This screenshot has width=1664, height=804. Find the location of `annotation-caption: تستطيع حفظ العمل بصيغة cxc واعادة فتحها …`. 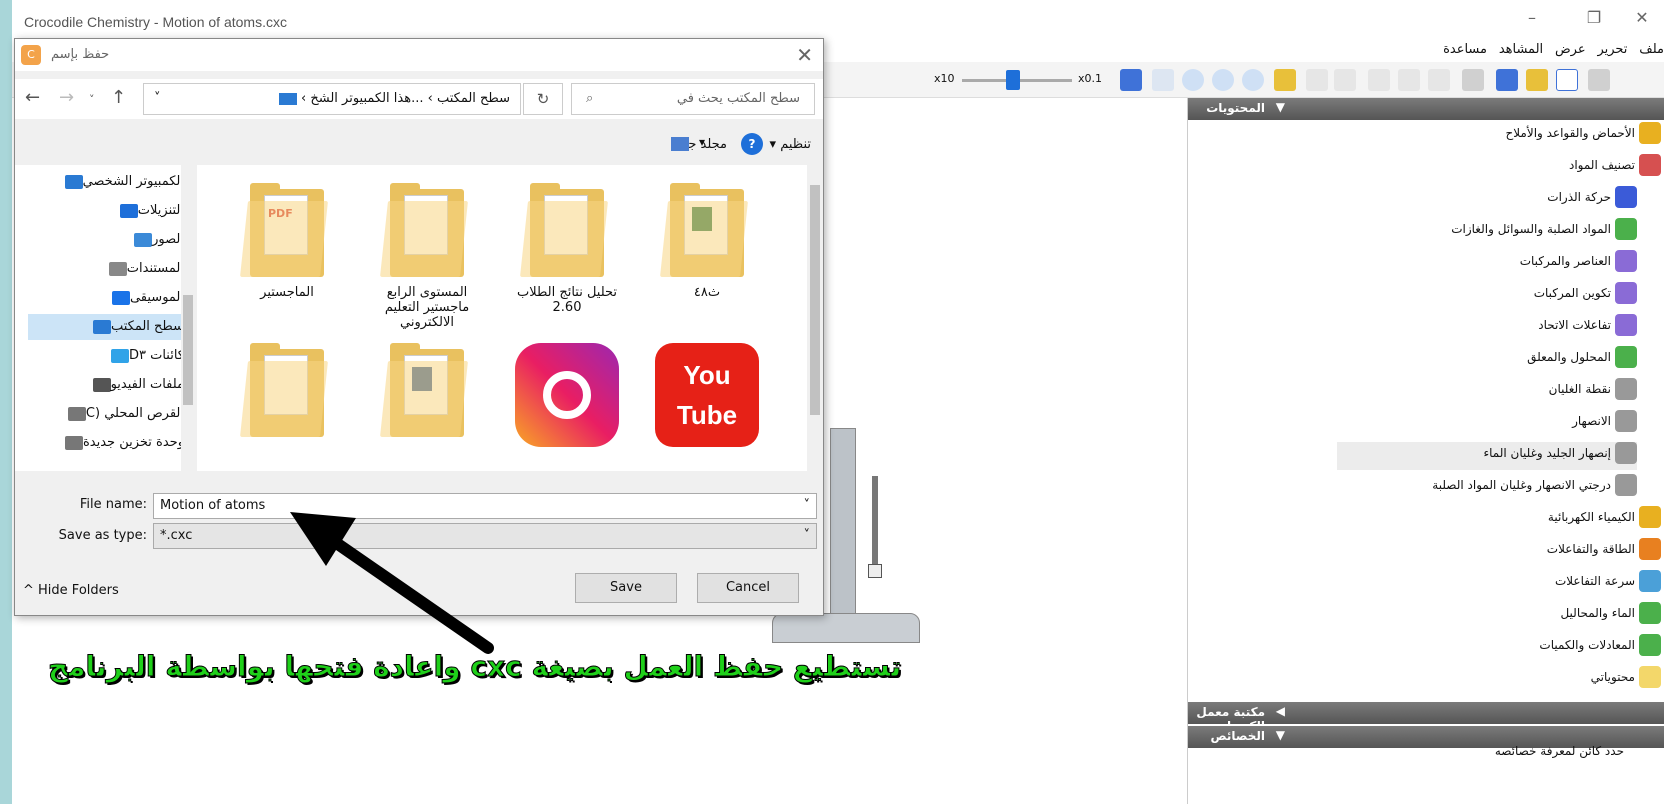

annotation-caption: تستطيع حفظ العمل بصيغة cxc واعادة فتحها … is located at coordinates (474, 667).